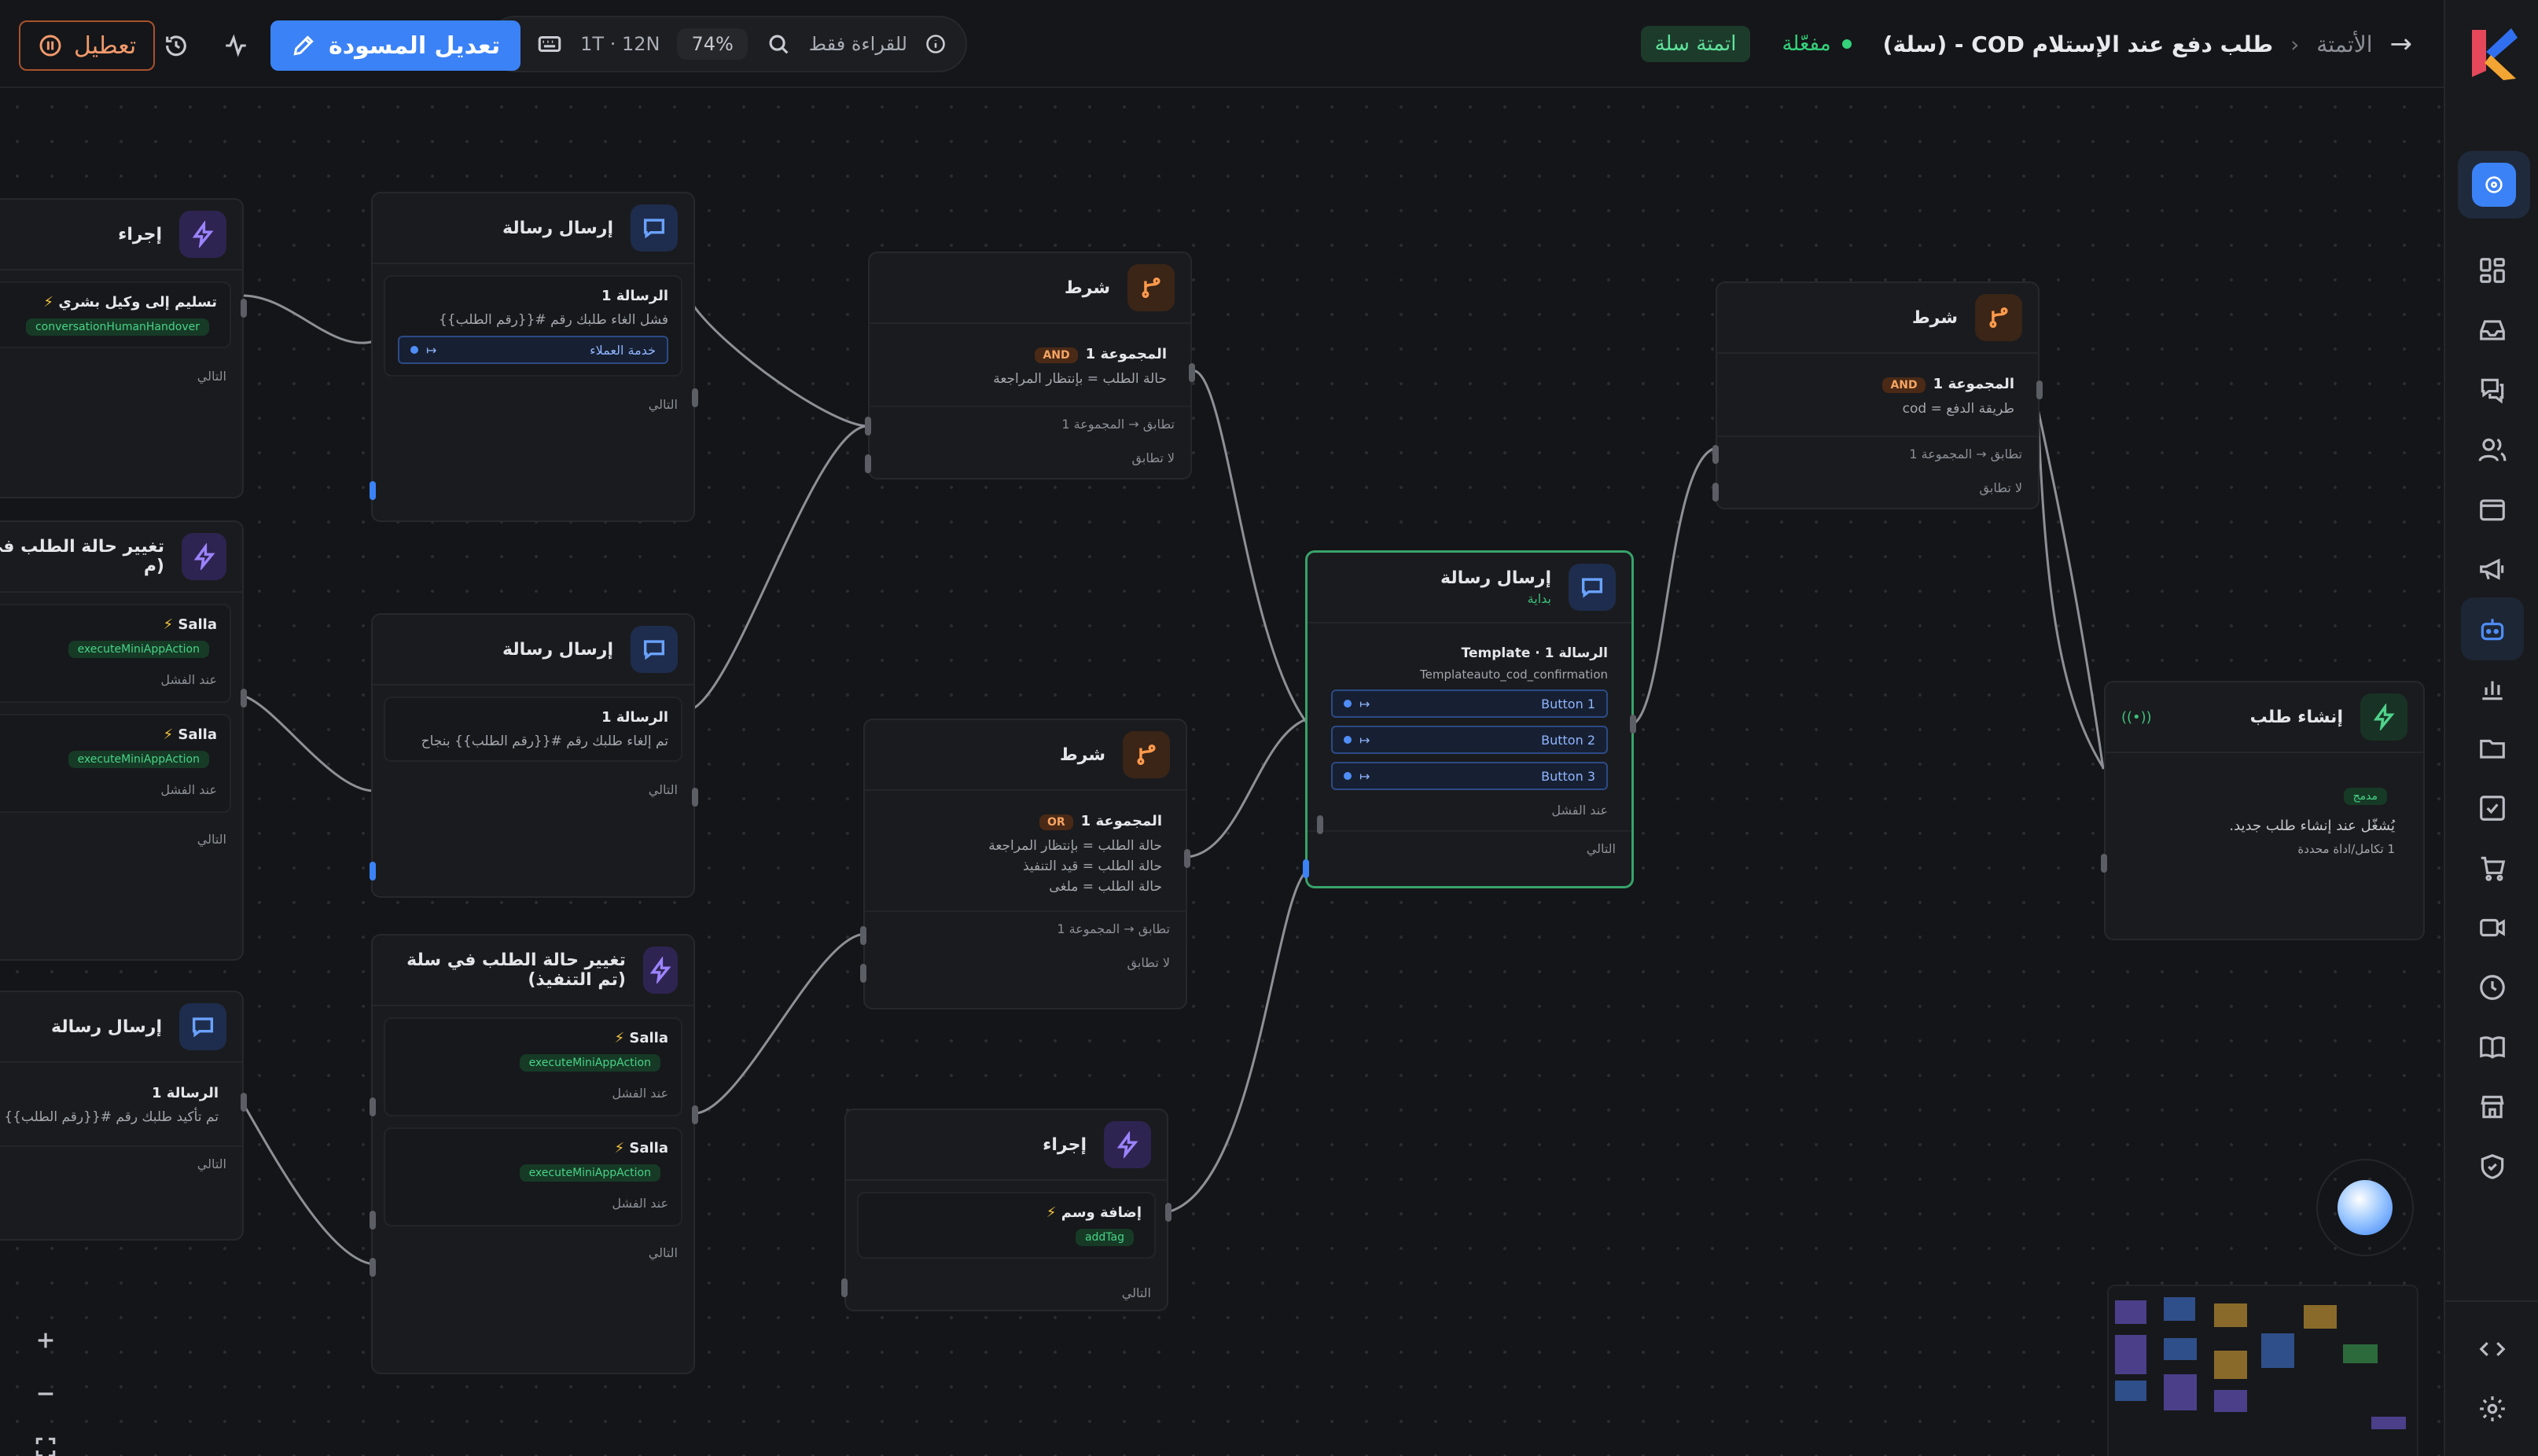  What do you see at coordinates (2492, 1408) in the screenshot?
I see `sidebar-item-settings` at bounding box center [2492, 1408].